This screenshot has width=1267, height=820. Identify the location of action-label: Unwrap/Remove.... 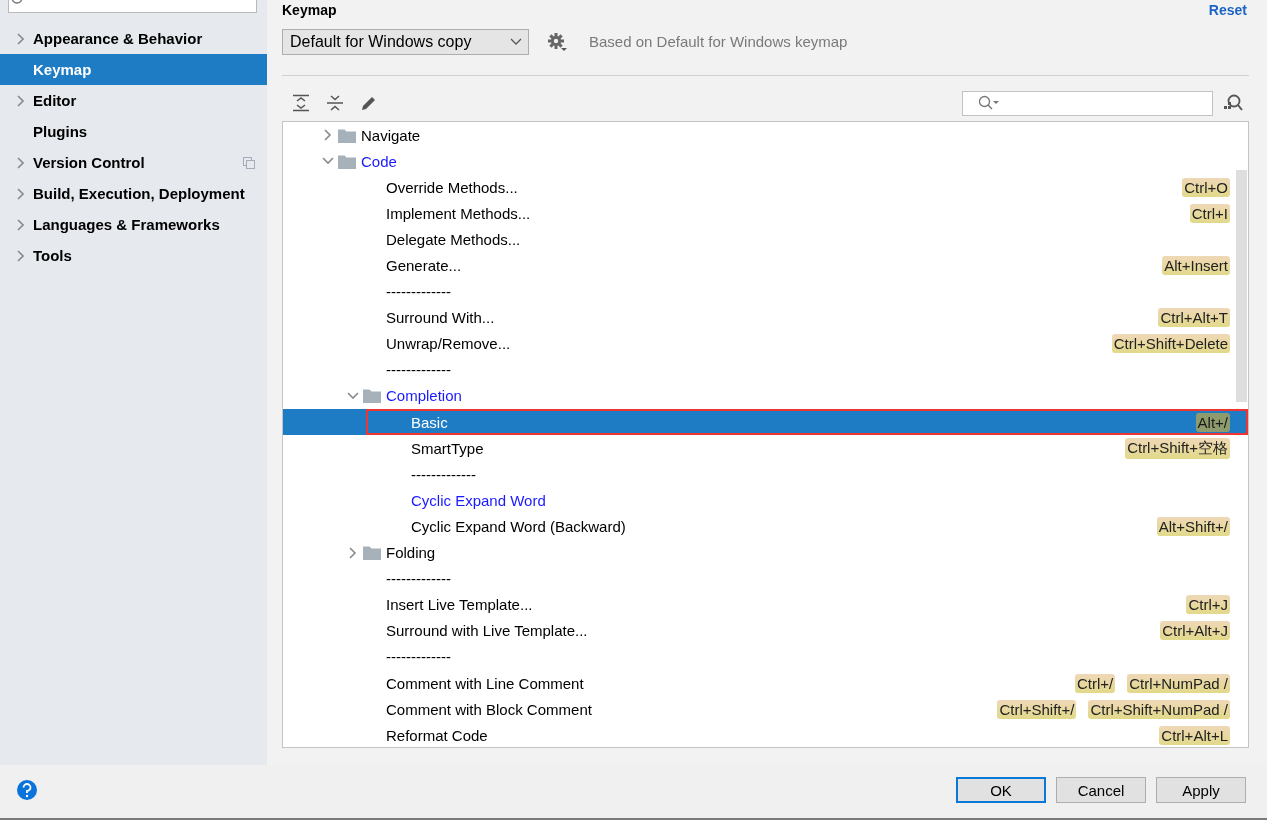
(448, 344).